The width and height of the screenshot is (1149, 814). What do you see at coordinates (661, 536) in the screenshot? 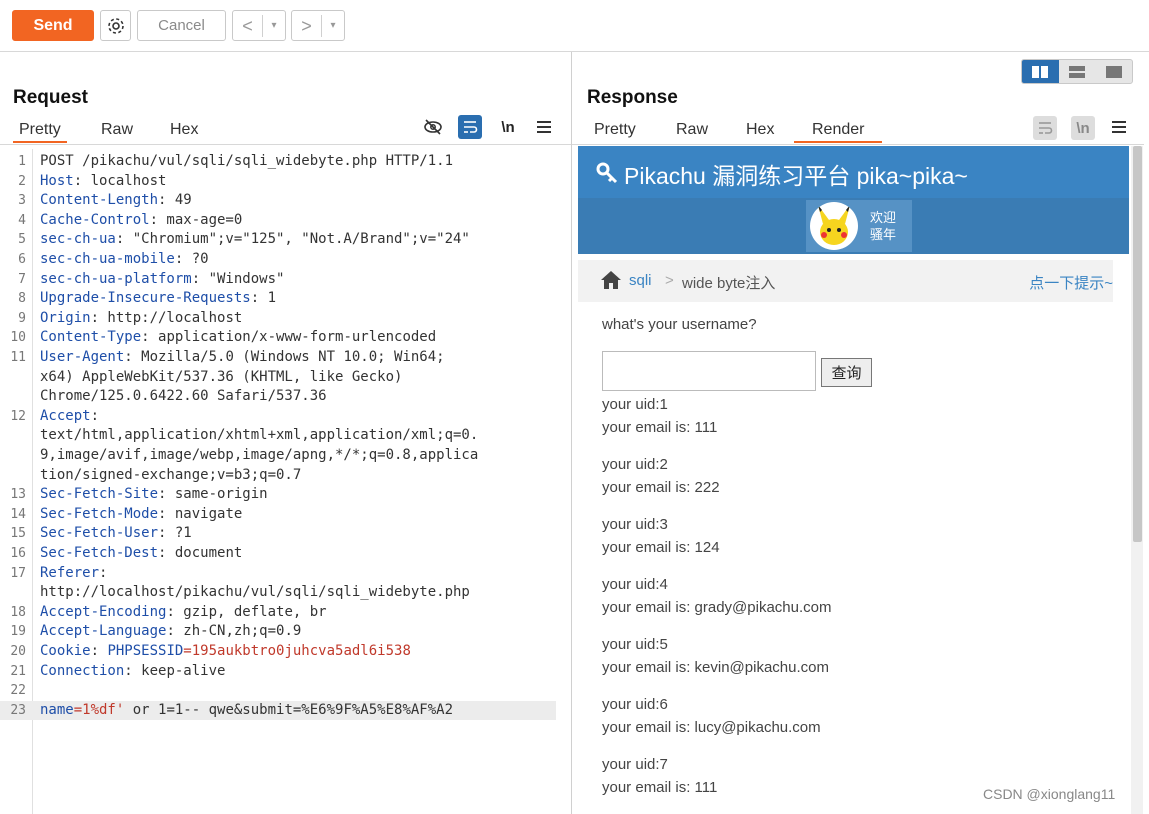
I see `result-item: your uid:3 your email is: 124` at bounding box center [661, 536].